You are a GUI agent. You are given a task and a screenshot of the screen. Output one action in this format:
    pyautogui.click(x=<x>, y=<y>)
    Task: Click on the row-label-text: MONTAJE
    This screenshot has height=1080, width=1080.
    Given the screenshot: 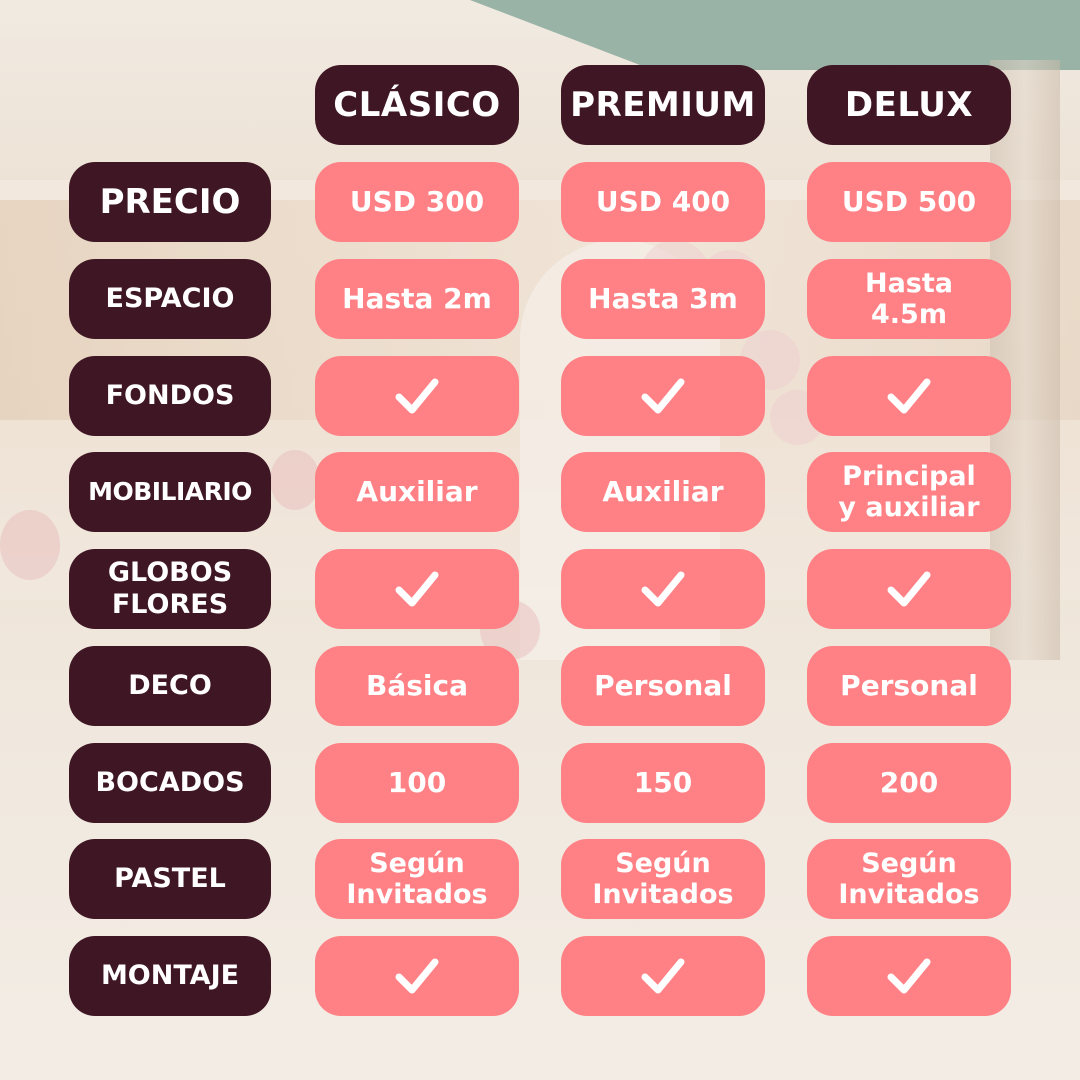 What is the action you would take?
    pyautogui.click(x=170, y=975)
    